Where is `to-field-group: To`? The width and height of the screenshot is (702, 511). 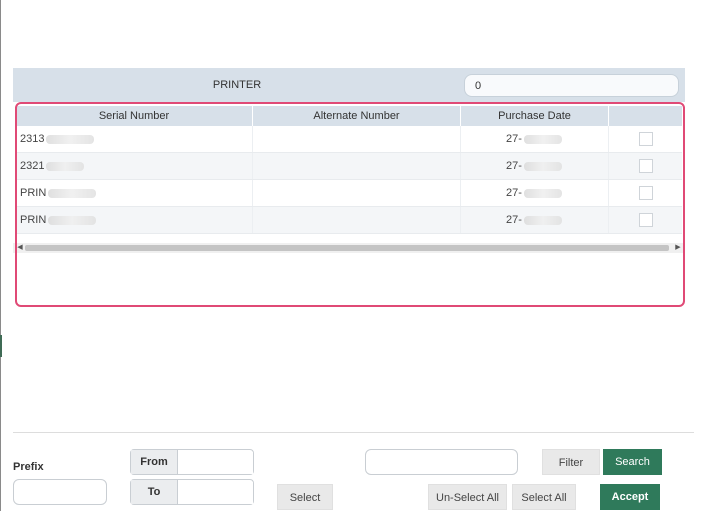 to-field-group: To is located at coordinates (192, 492).